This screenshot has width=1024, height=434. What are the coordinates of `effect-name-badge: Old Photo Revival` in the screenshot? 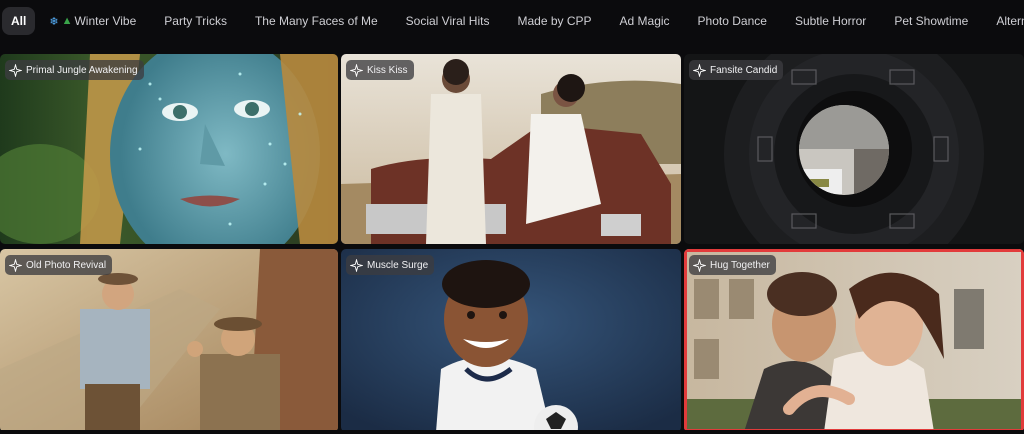 It's located at (59, 265).